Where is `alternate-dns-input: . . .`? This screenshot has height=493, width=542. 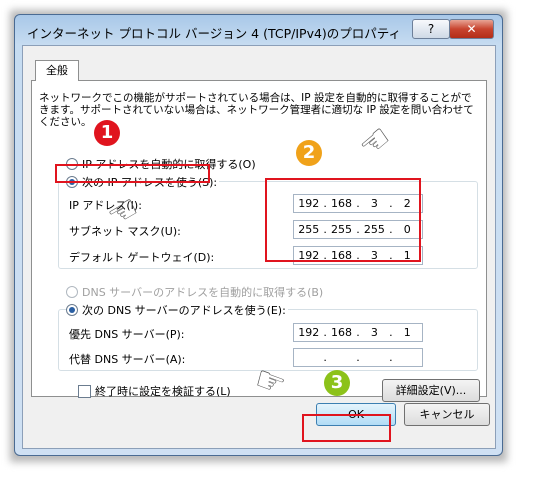 alternate-dns-input: . . . is located at coordinates (358, 357).